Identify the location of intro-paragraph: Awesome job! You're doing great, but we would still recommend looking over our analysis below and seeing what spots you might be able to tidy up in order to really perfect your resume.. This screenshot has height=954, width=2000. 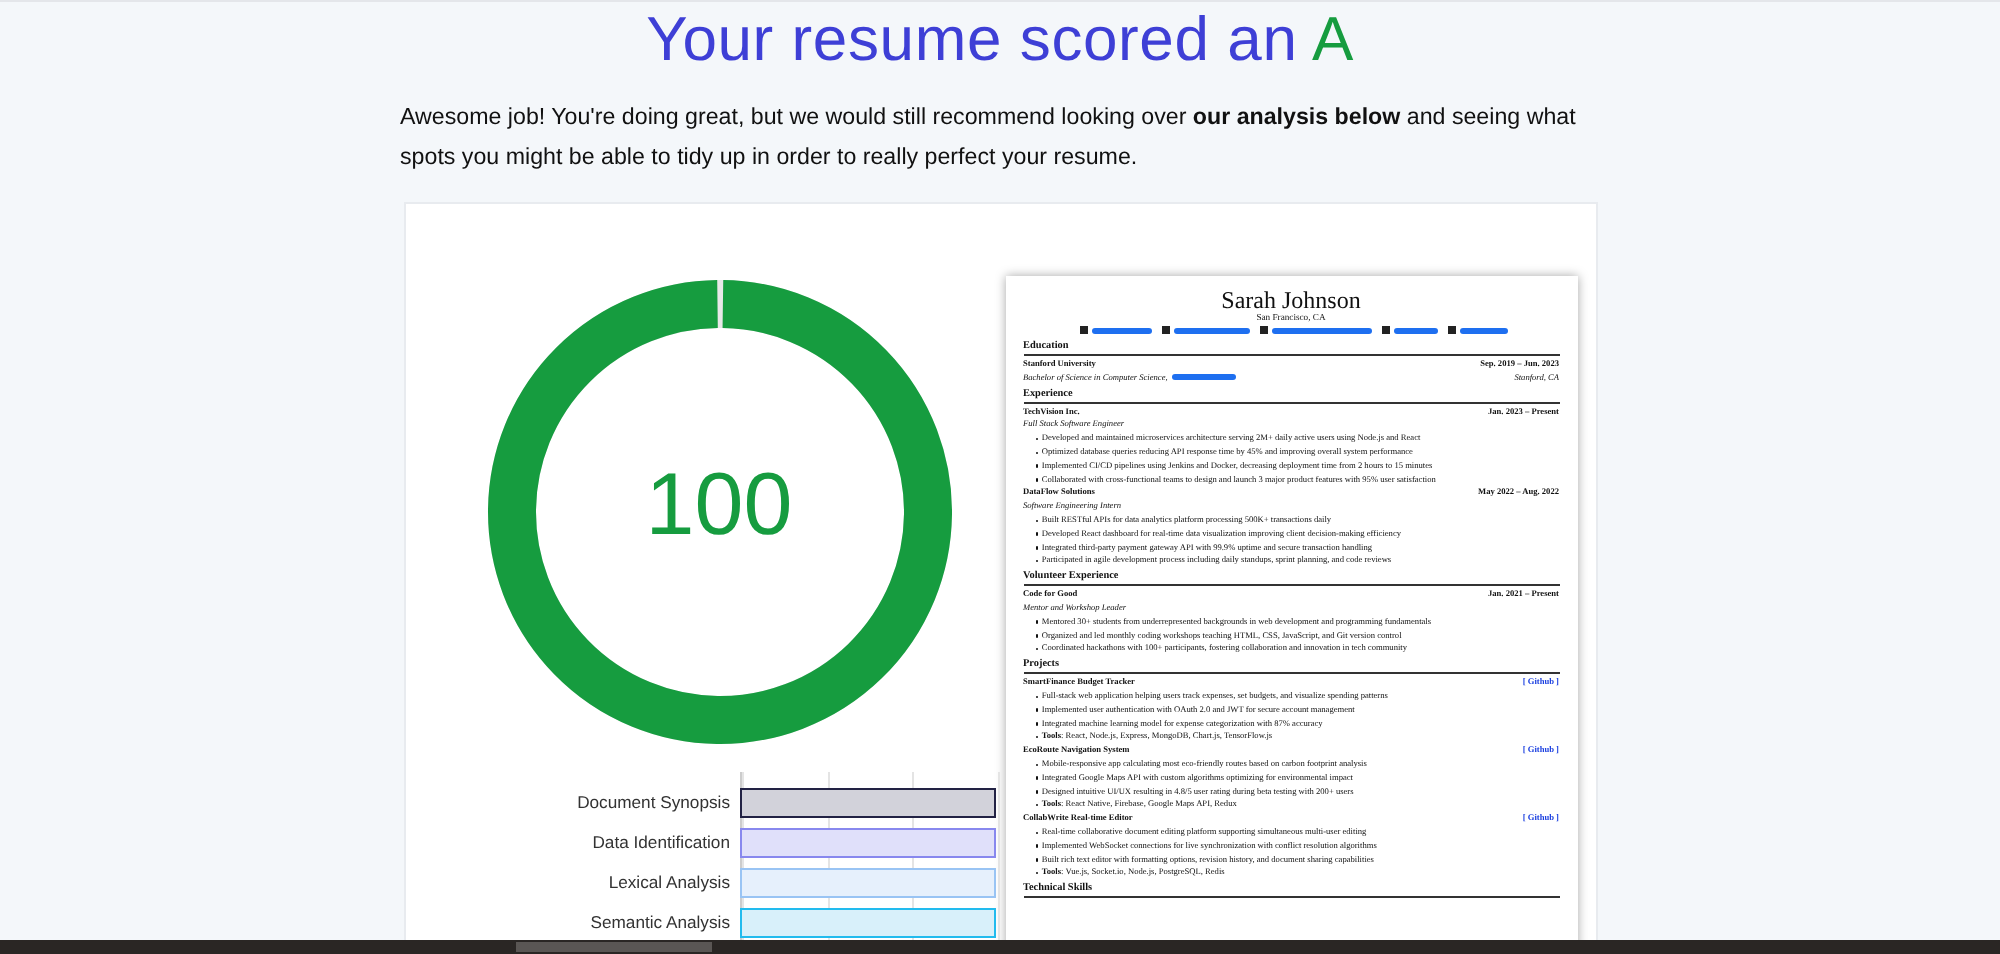
(989, 138).